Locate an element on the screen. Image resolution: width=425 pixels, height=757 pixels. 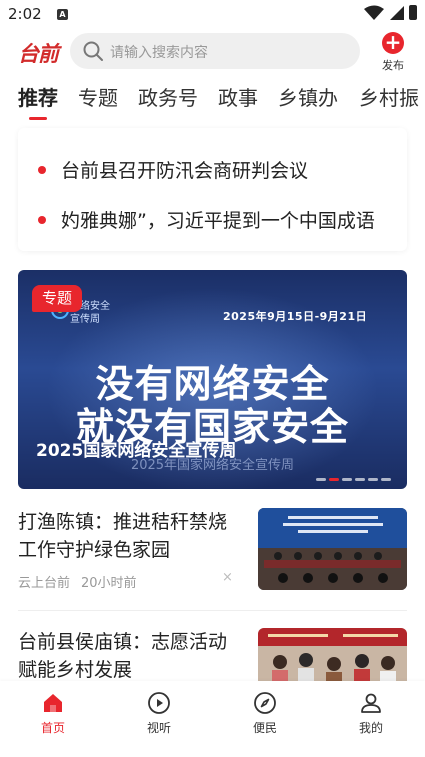
nav-services: 便民 is located at coordinates (265, 713).